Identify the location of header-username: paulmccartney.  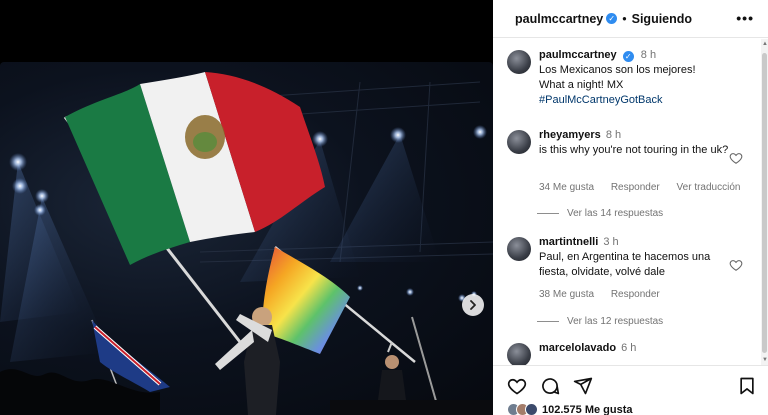
(559, 19).